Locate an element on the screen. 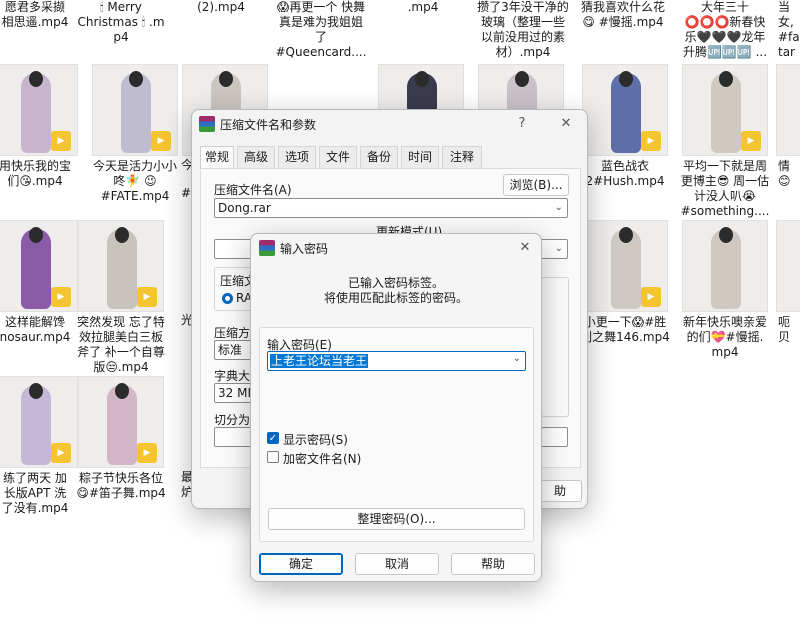 The image size is (800, 618). file-name: 蓝色战衣 2#Hush.mp4 is located at coordinates (625, 173).